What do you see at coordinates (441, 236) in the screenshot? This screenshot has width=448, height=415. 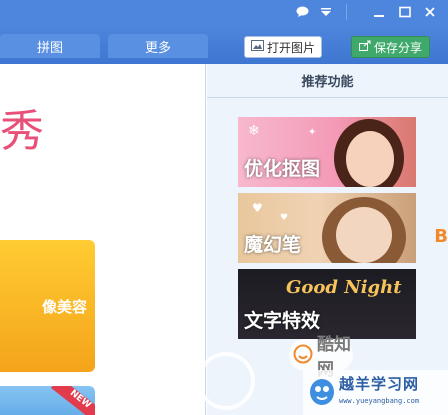 I see `side-mark: B` at bounding box center [441, 236].